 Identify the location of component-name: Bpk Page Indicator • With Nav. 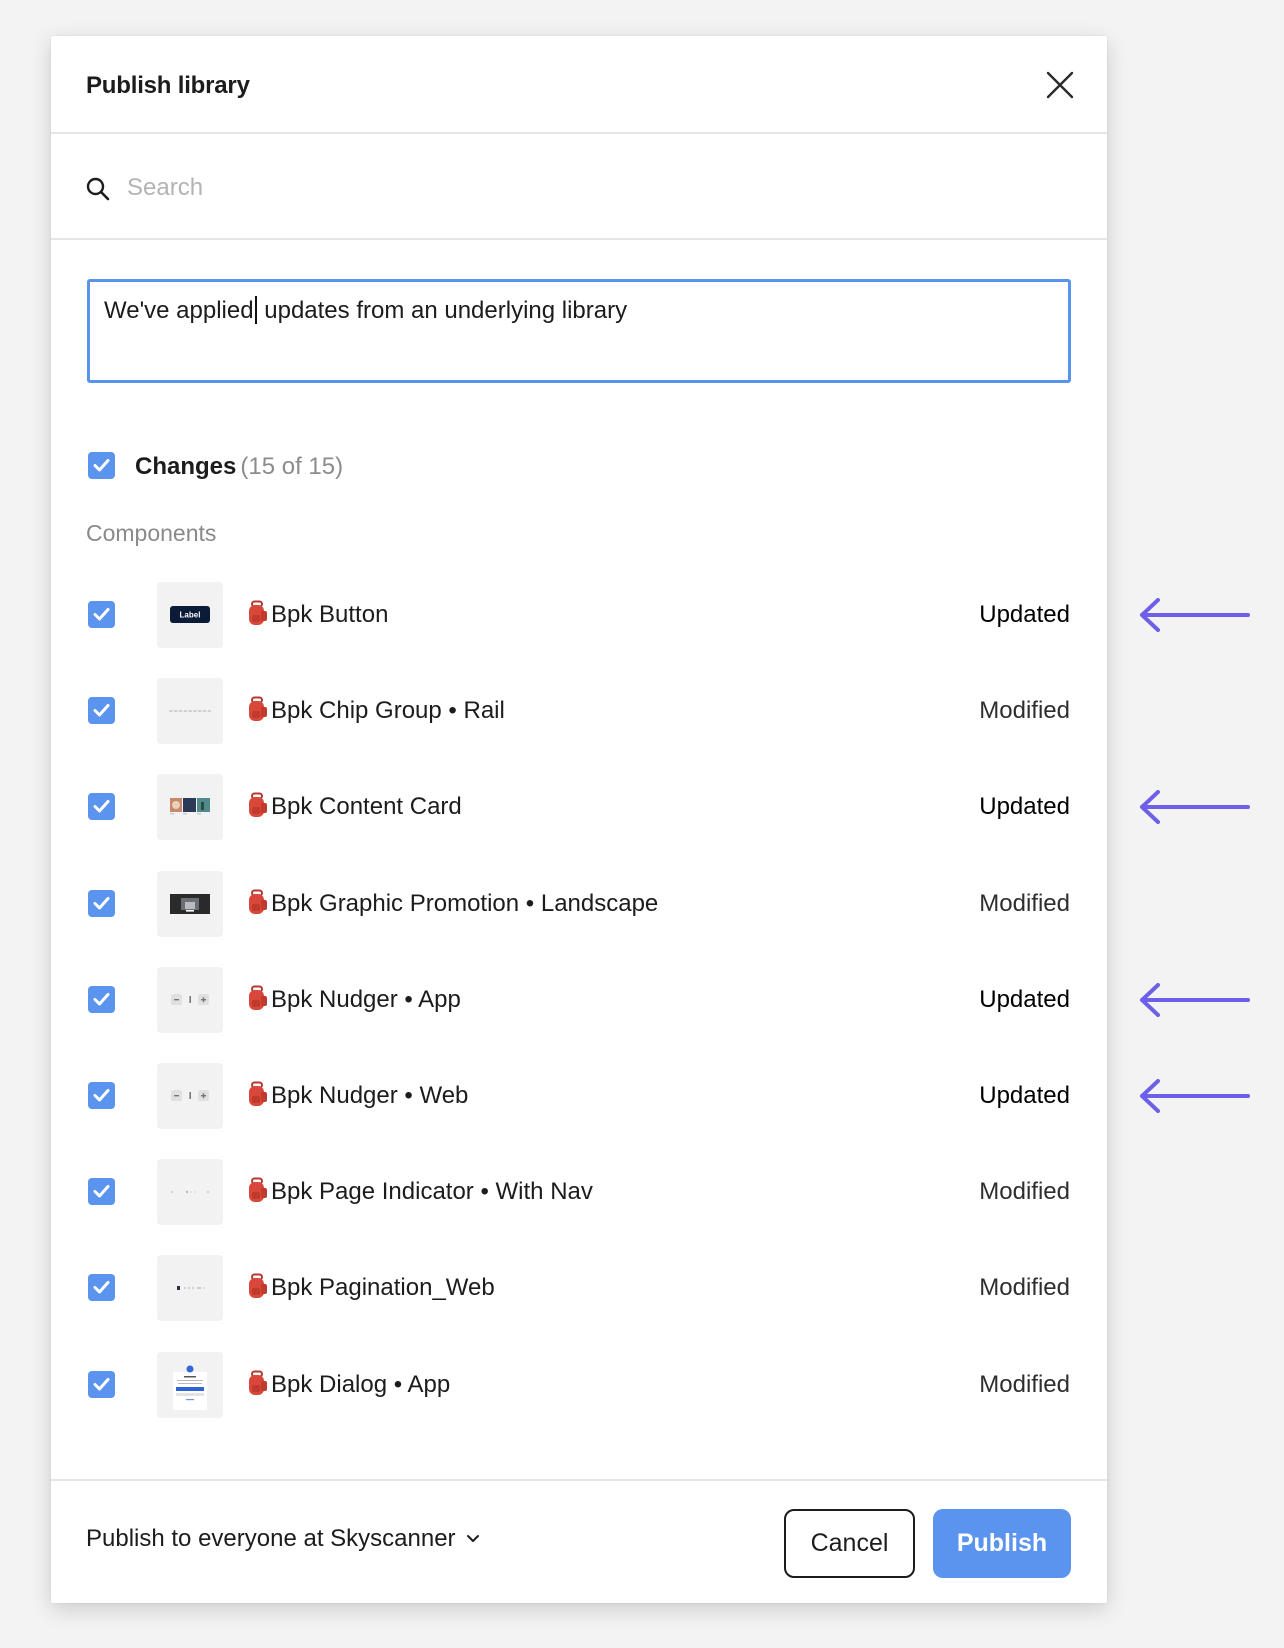
(420, 1192).